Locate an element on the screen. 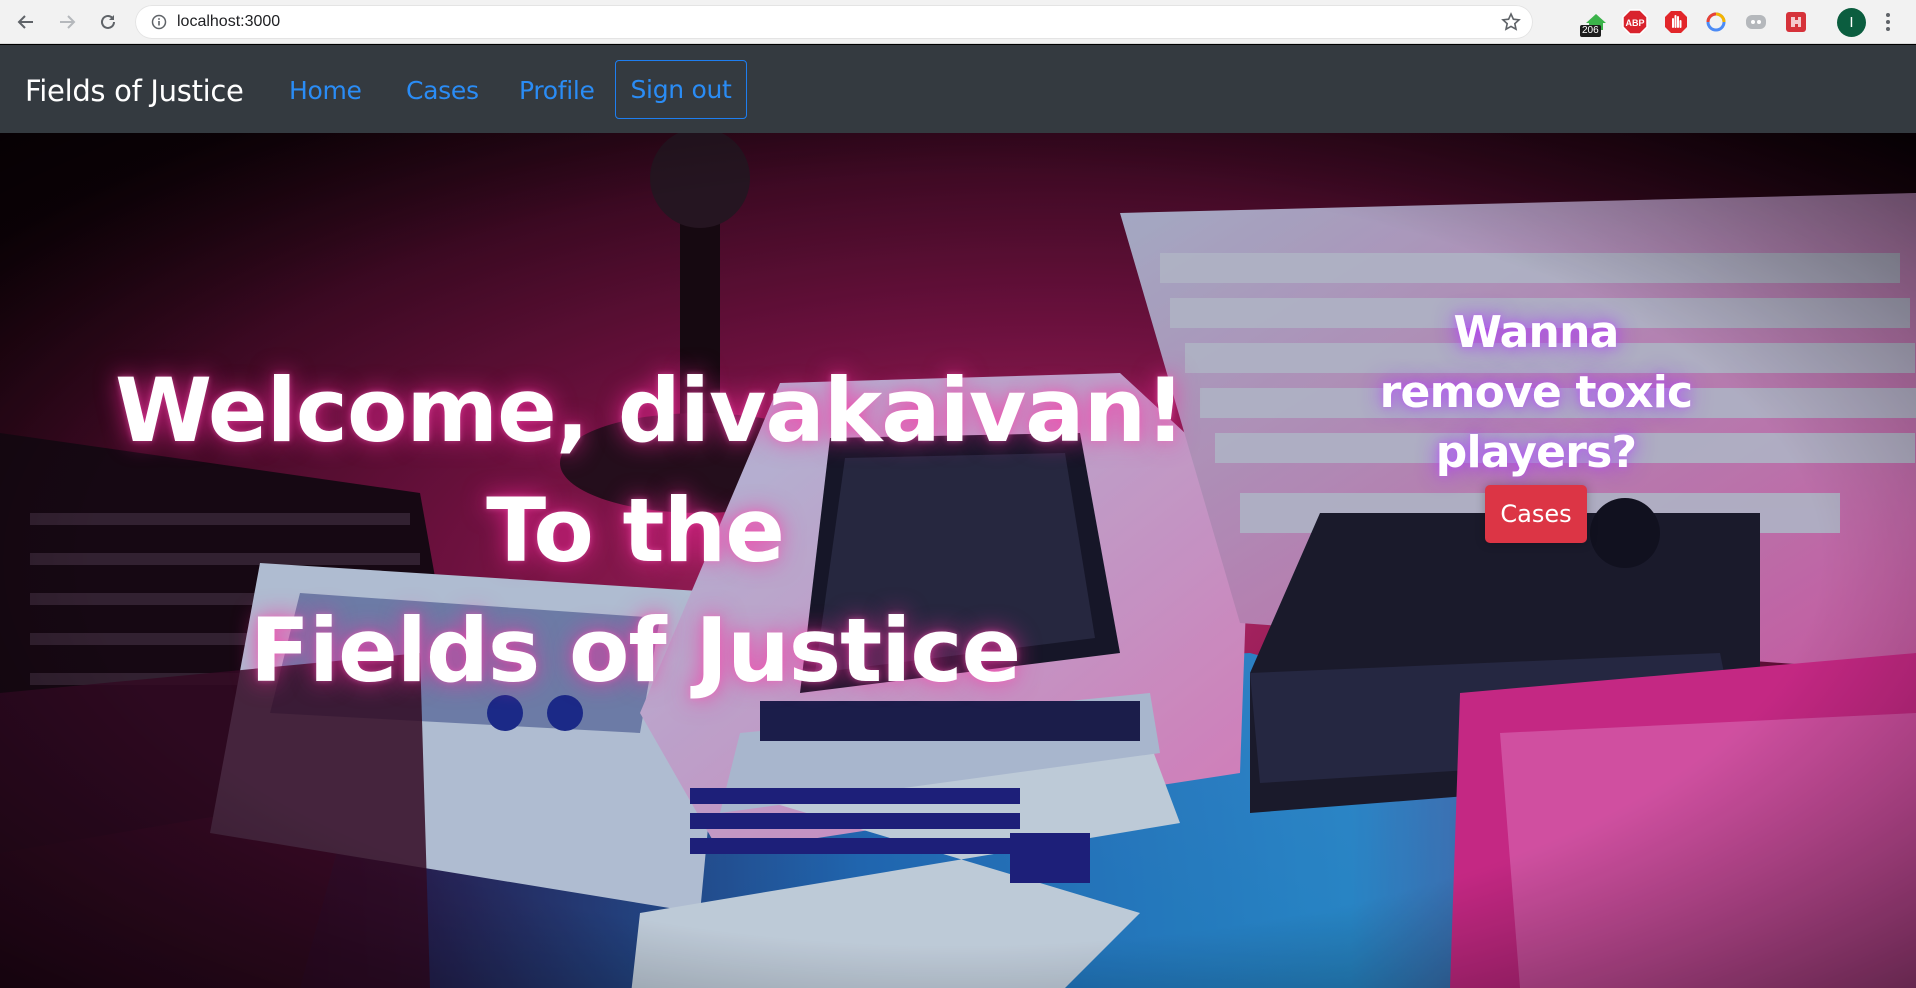 The height and width of the screenshot is (988, 1916). cta-heading: Wanna remove toxic players? is located at coordinates (1536, 393).